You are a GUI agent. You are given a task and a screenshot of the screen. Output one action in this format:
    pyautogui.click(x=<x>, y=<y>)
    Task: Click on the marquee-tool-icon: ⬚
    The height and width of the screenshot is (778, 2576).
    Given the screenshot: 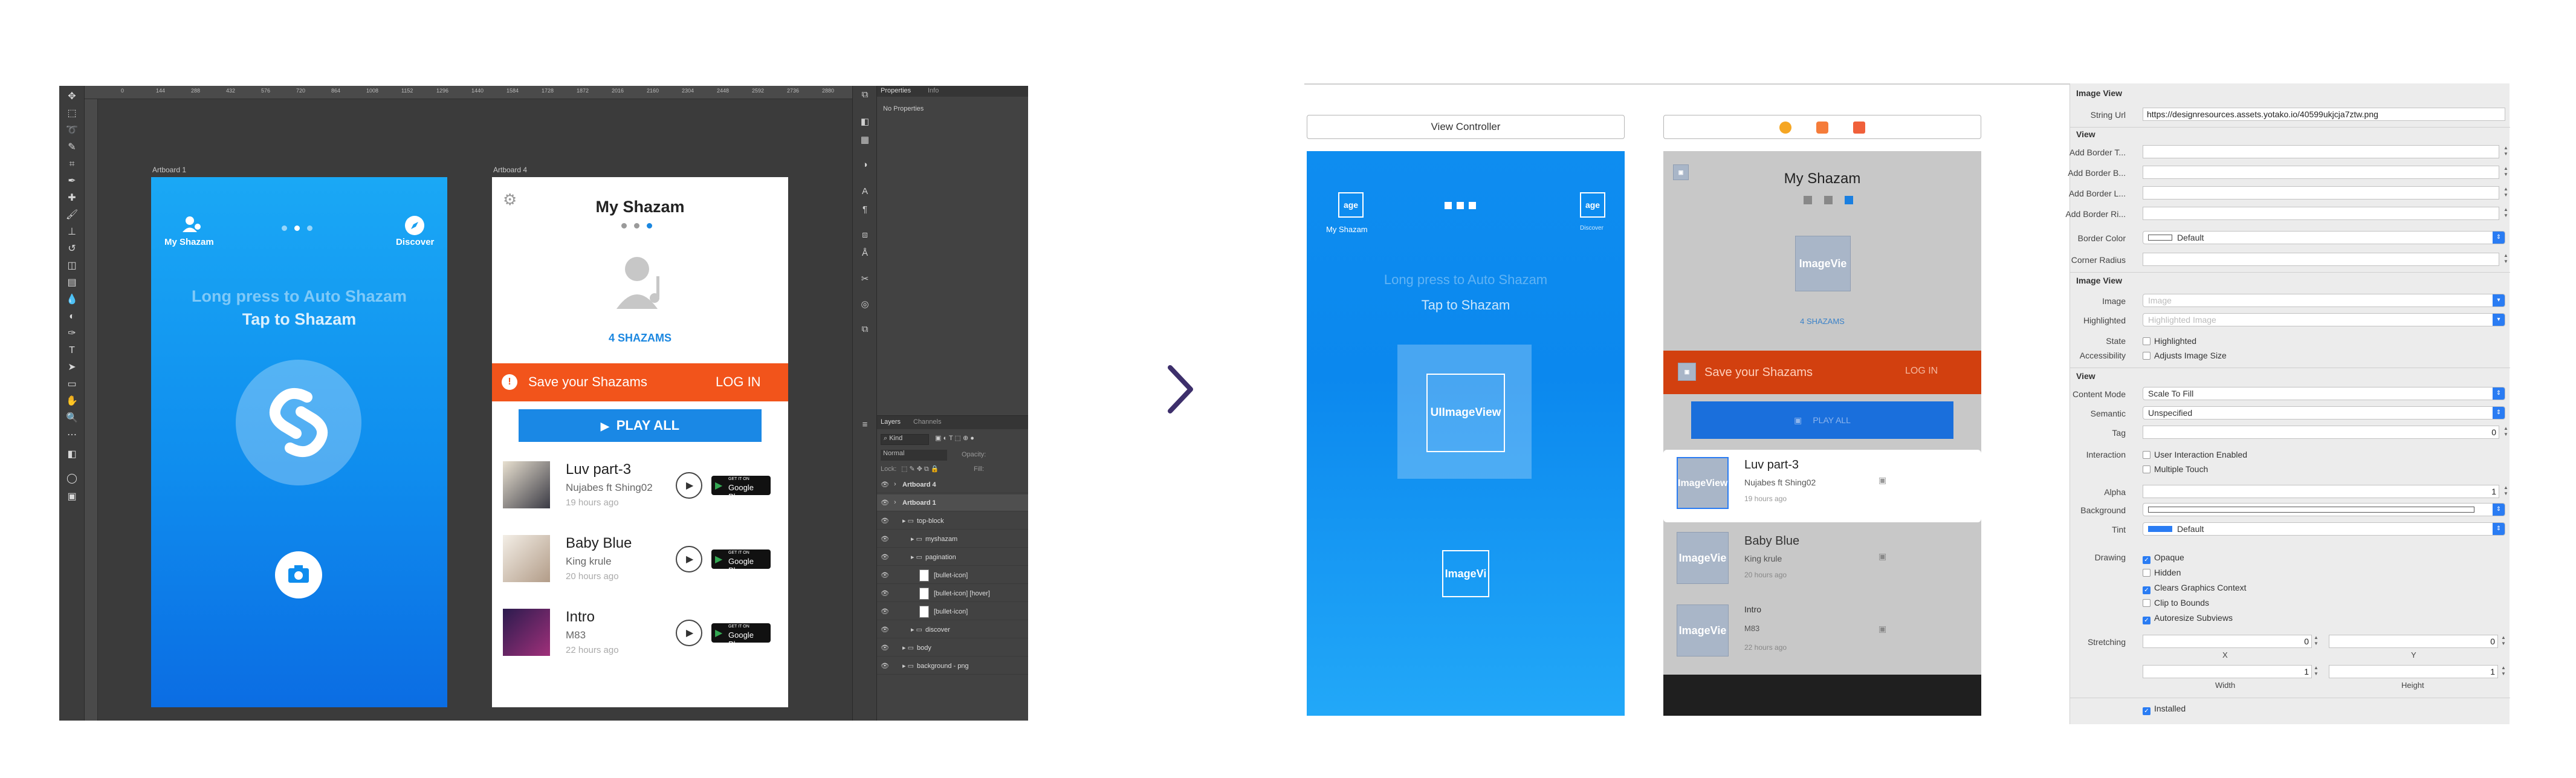 What is the action you would take?
    pyautogui.click(x=72, y=114)
    